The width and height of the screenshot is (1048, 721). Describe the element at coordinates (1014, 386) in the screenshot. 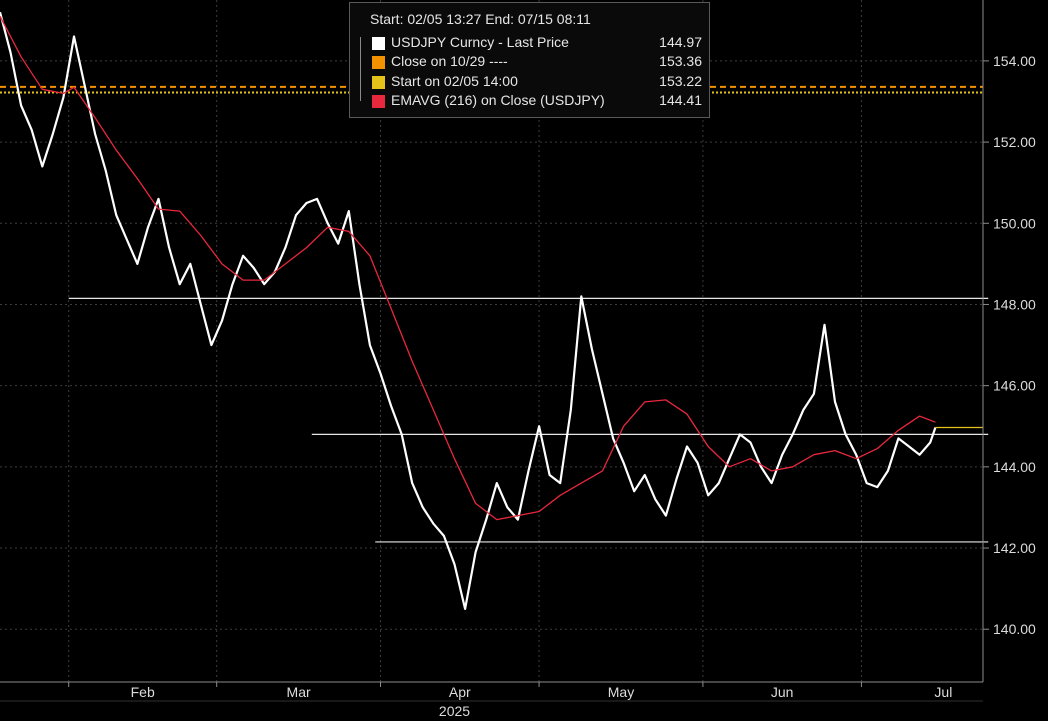

I see `y-tick-label: 146.00` at that location.